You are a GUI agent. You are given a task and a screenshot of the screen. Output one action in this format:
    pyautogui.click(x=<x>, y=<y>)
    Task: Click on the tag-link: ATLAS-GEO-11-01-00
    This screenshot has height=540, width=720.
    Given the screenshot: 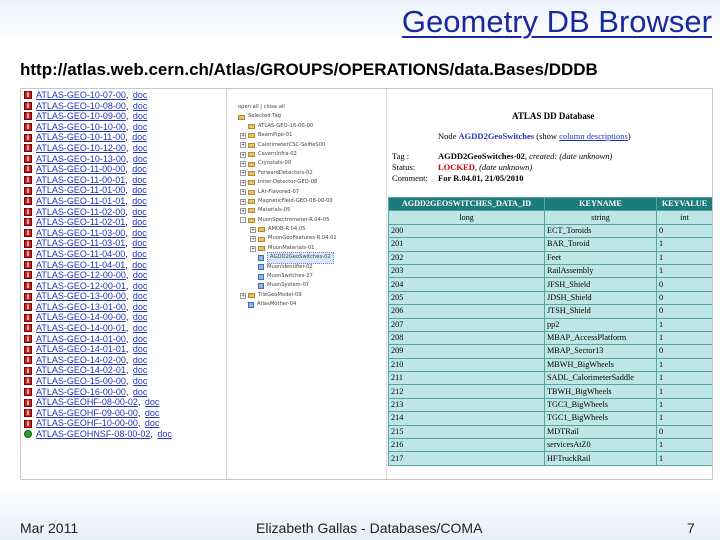 What is the action you would take?
    pyautogui.click(x=80, y=190)
    